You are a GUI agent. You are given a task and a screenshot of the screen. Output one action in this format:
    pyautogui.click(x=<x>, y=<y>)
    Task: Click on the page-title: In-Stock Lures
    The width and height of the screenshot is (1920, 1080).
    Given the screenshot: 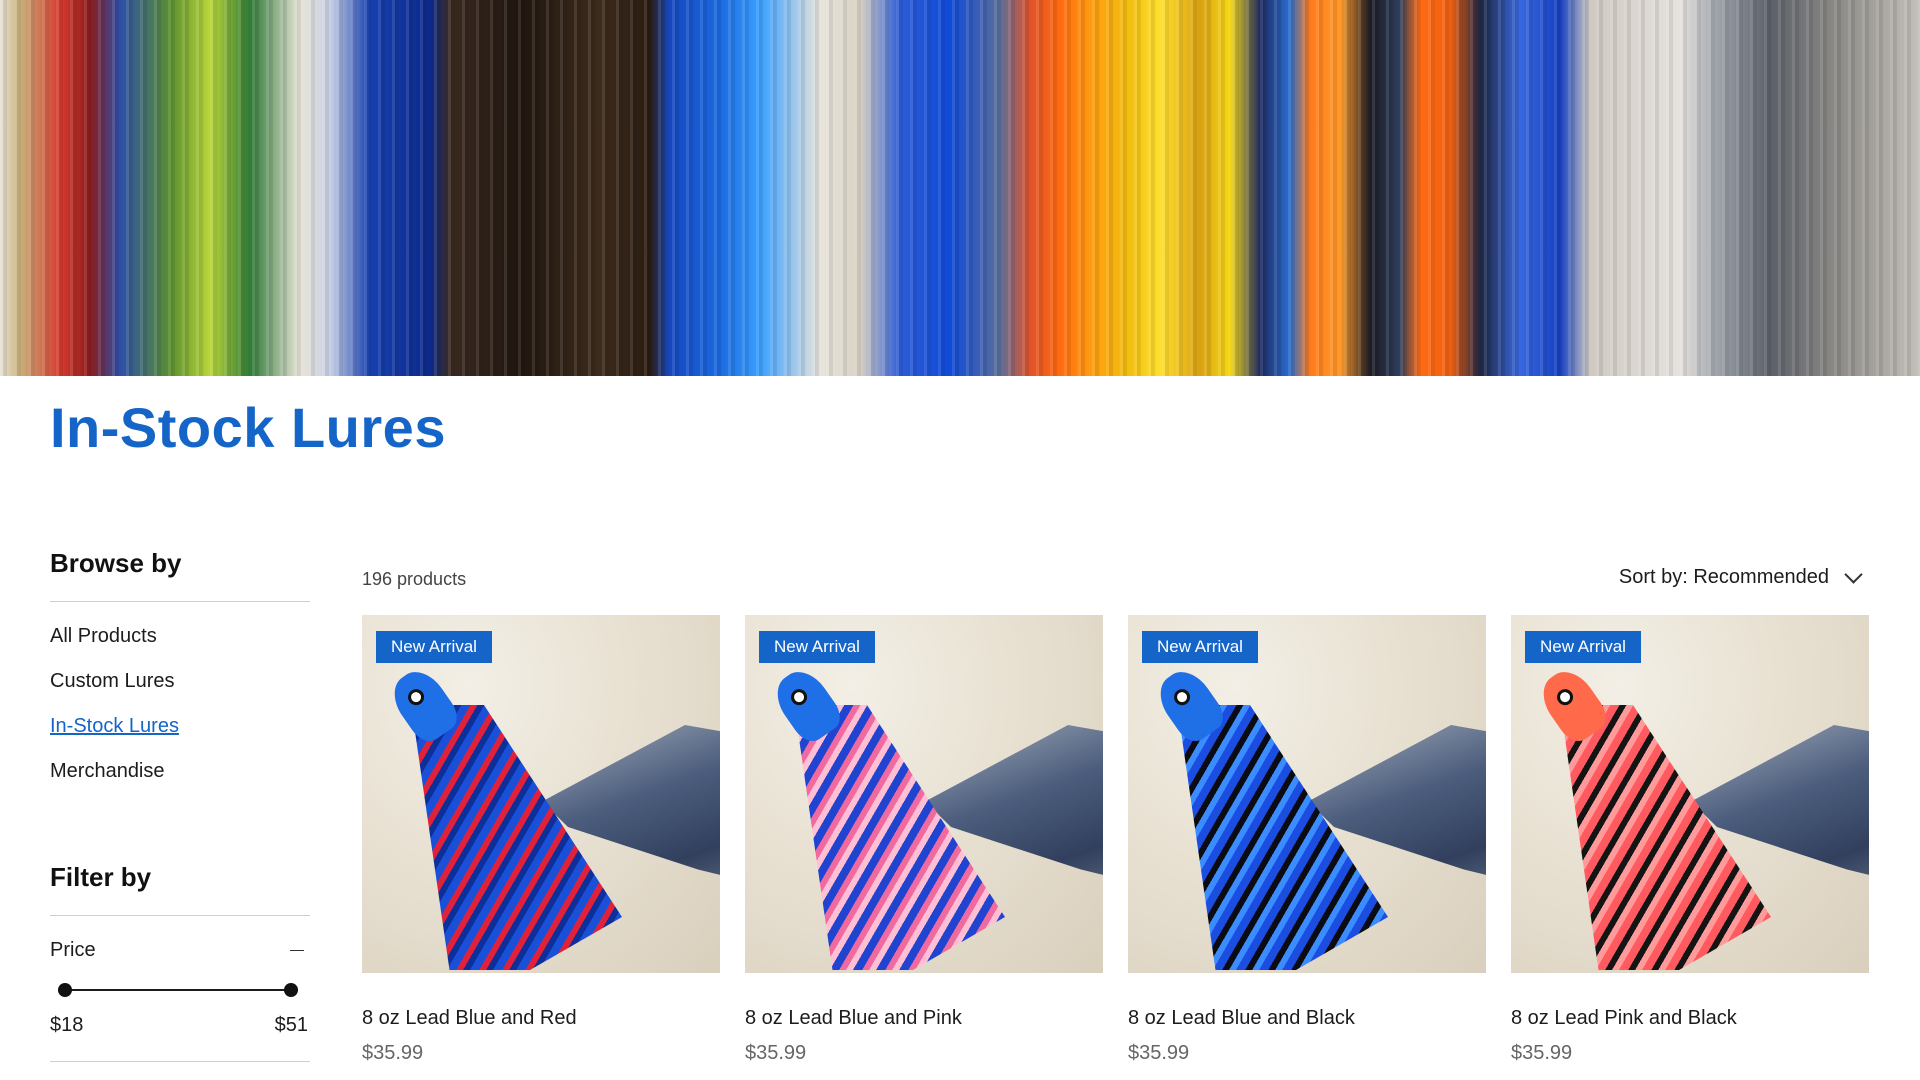 What is the action you would take?
    pyautogui.click(x=248, y=427)
    